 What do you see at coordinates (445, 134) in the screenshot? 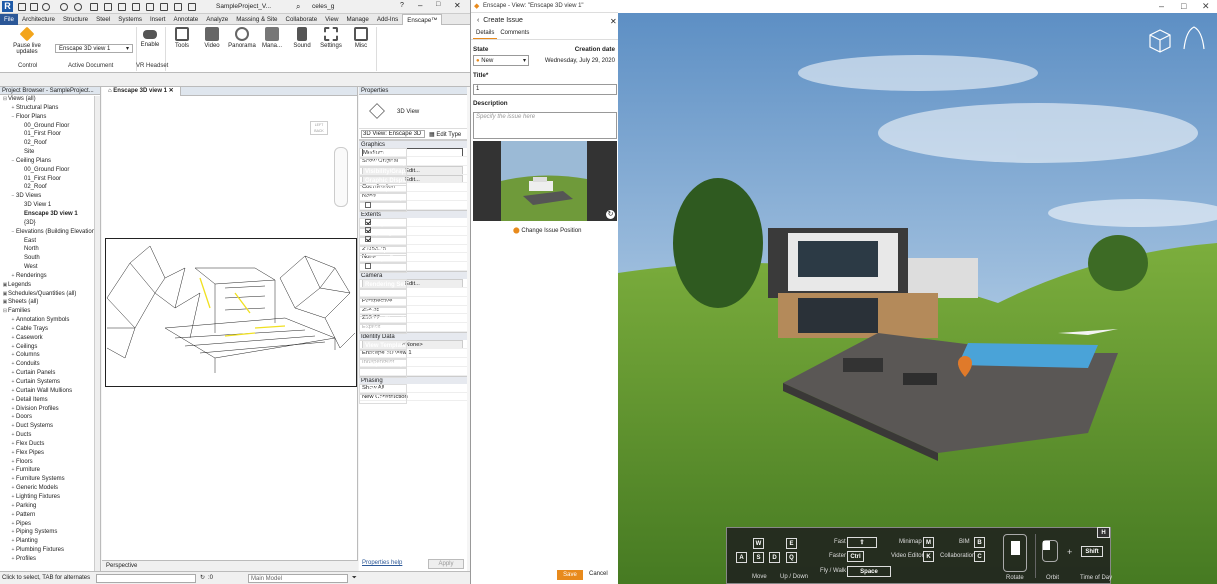
I see `edit-type-button: ▦ Edit Type` at bounding box center [445, 134].